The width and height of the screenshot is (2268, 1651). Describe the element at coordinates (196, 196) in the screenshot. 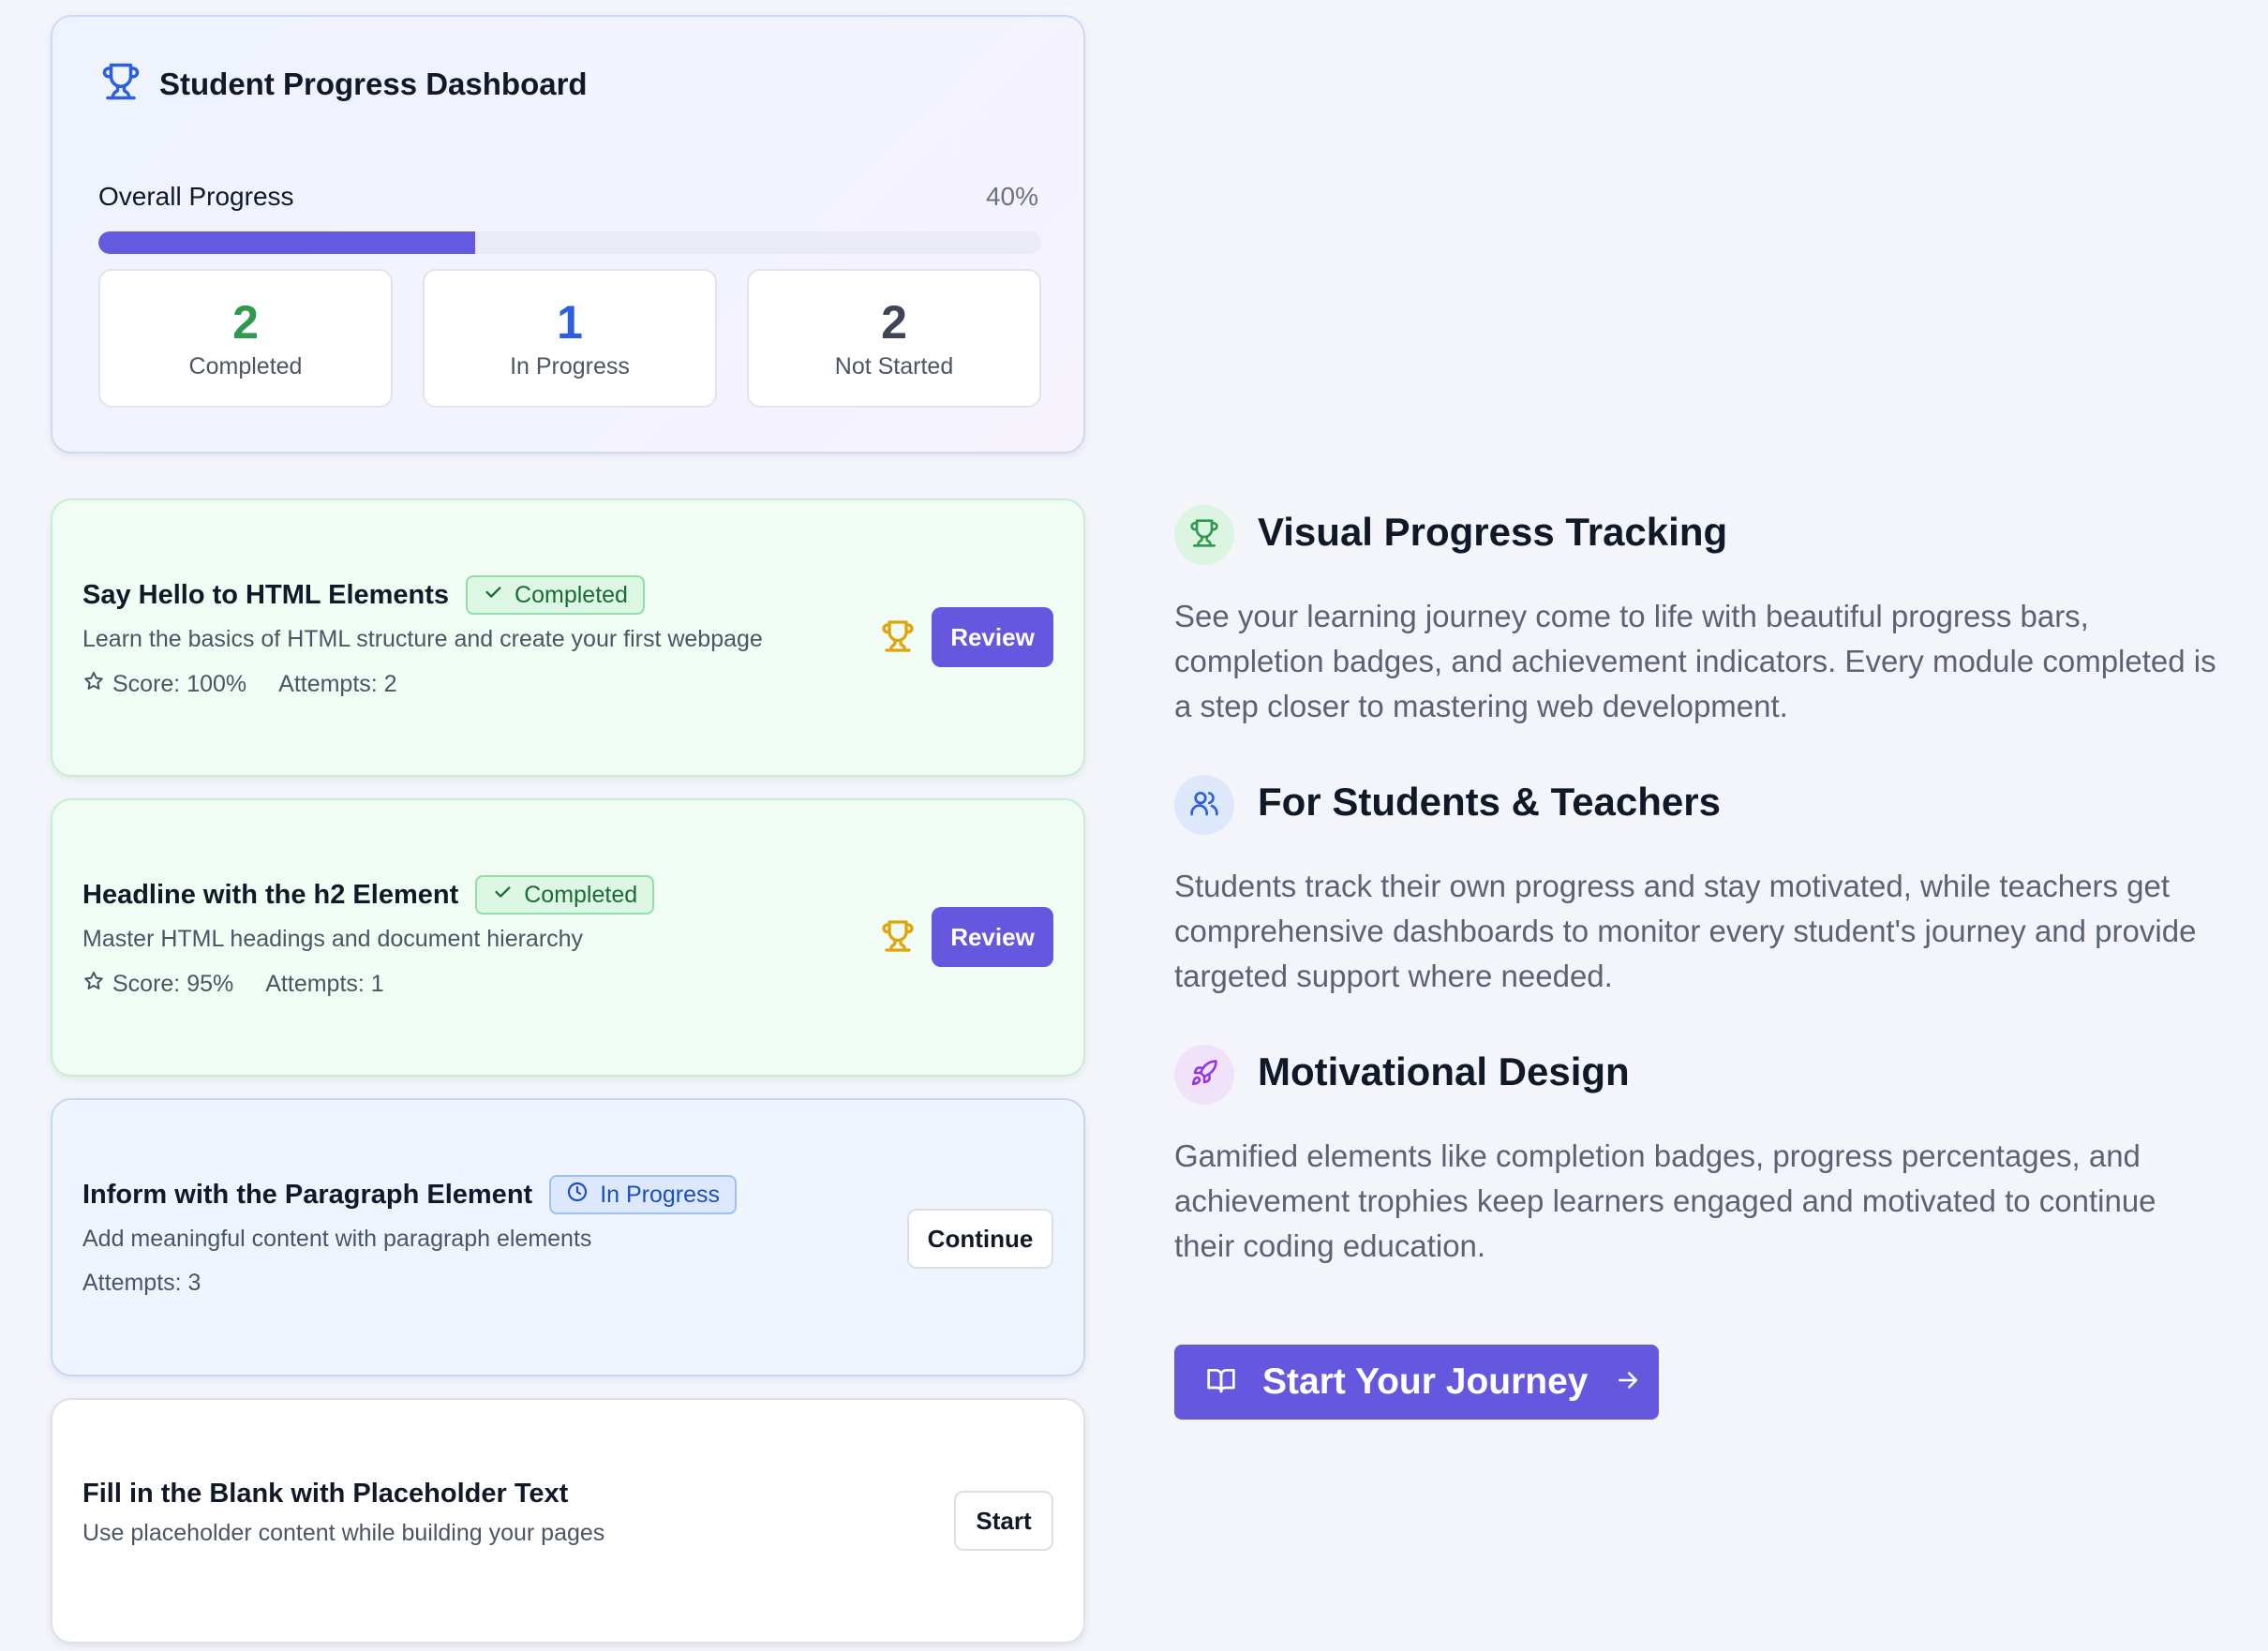

I see `overall-progress-label: Overall Progress` at that location.